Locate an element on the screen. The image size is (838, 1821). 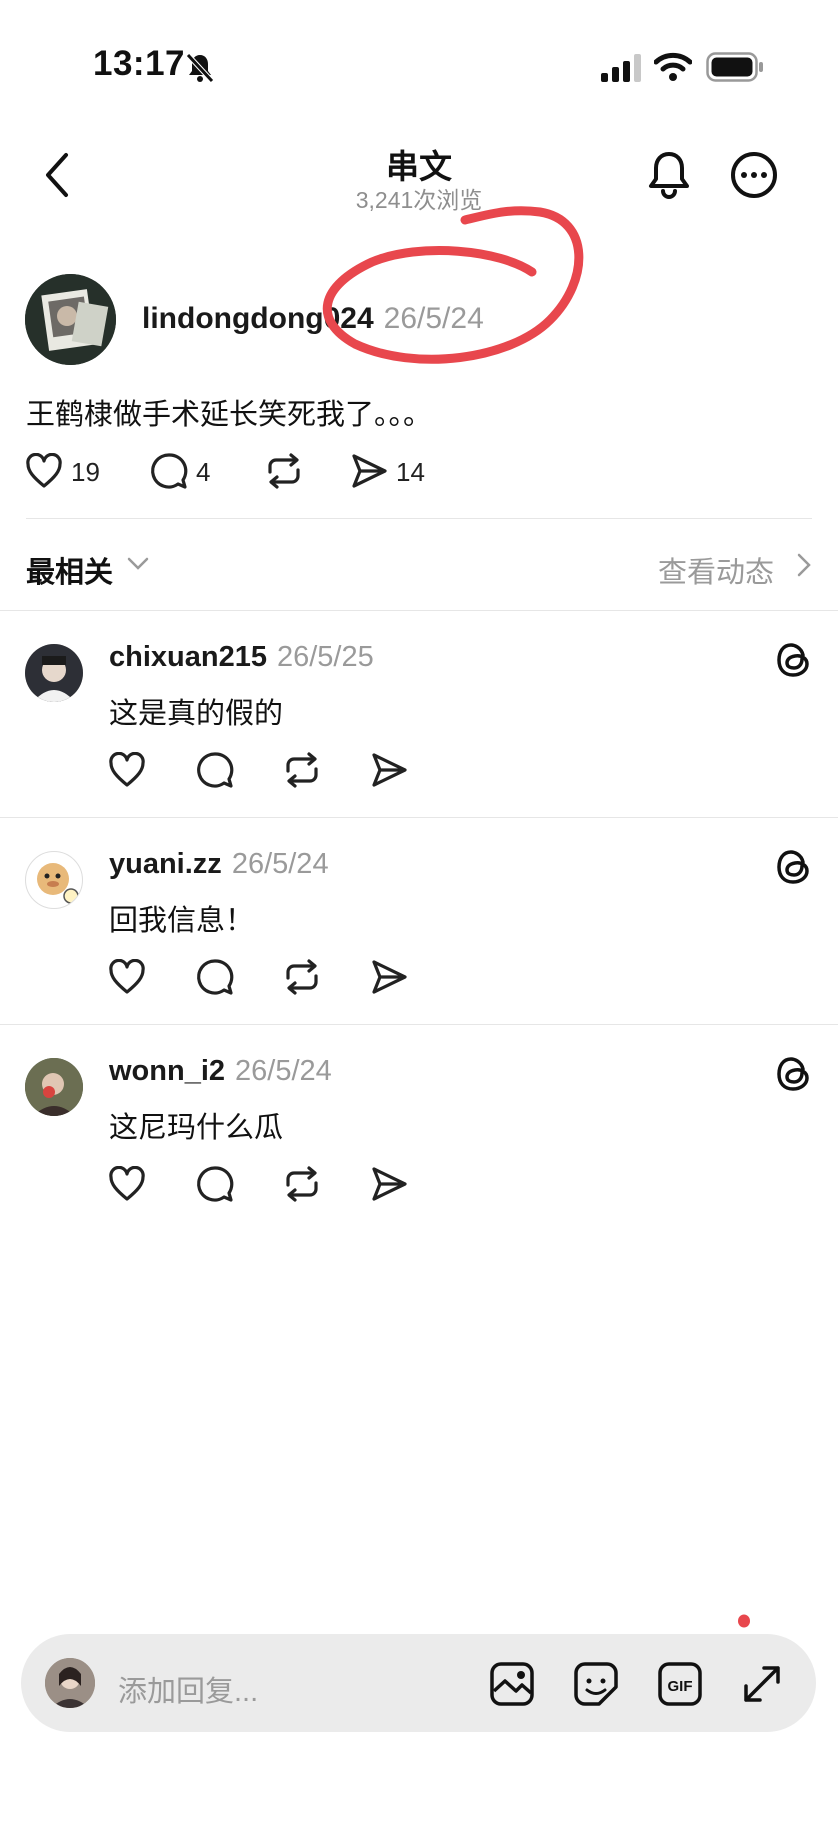
comment-author: wonn_i2 26/5/24 is located at coordinates (220, 1071).